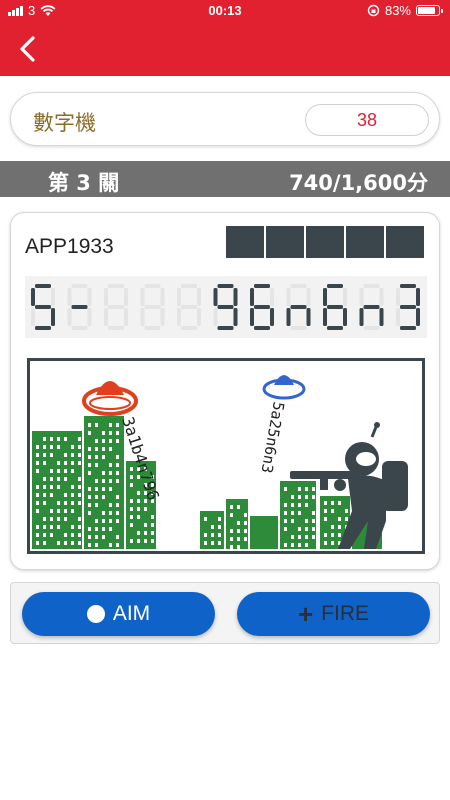 The height and width of the screenshot is (800, 450). What do you see at coordinates (426, 10) in the screenshot?
I see `battery-fill` at bounding box center [426, 10].